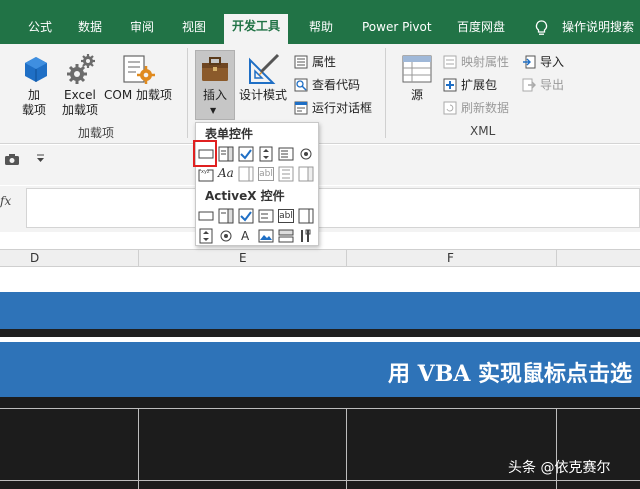  What do you see at coordinates (36, 70) in the screenshot?
I see `addins-icon` at bounding box center [36, 70].